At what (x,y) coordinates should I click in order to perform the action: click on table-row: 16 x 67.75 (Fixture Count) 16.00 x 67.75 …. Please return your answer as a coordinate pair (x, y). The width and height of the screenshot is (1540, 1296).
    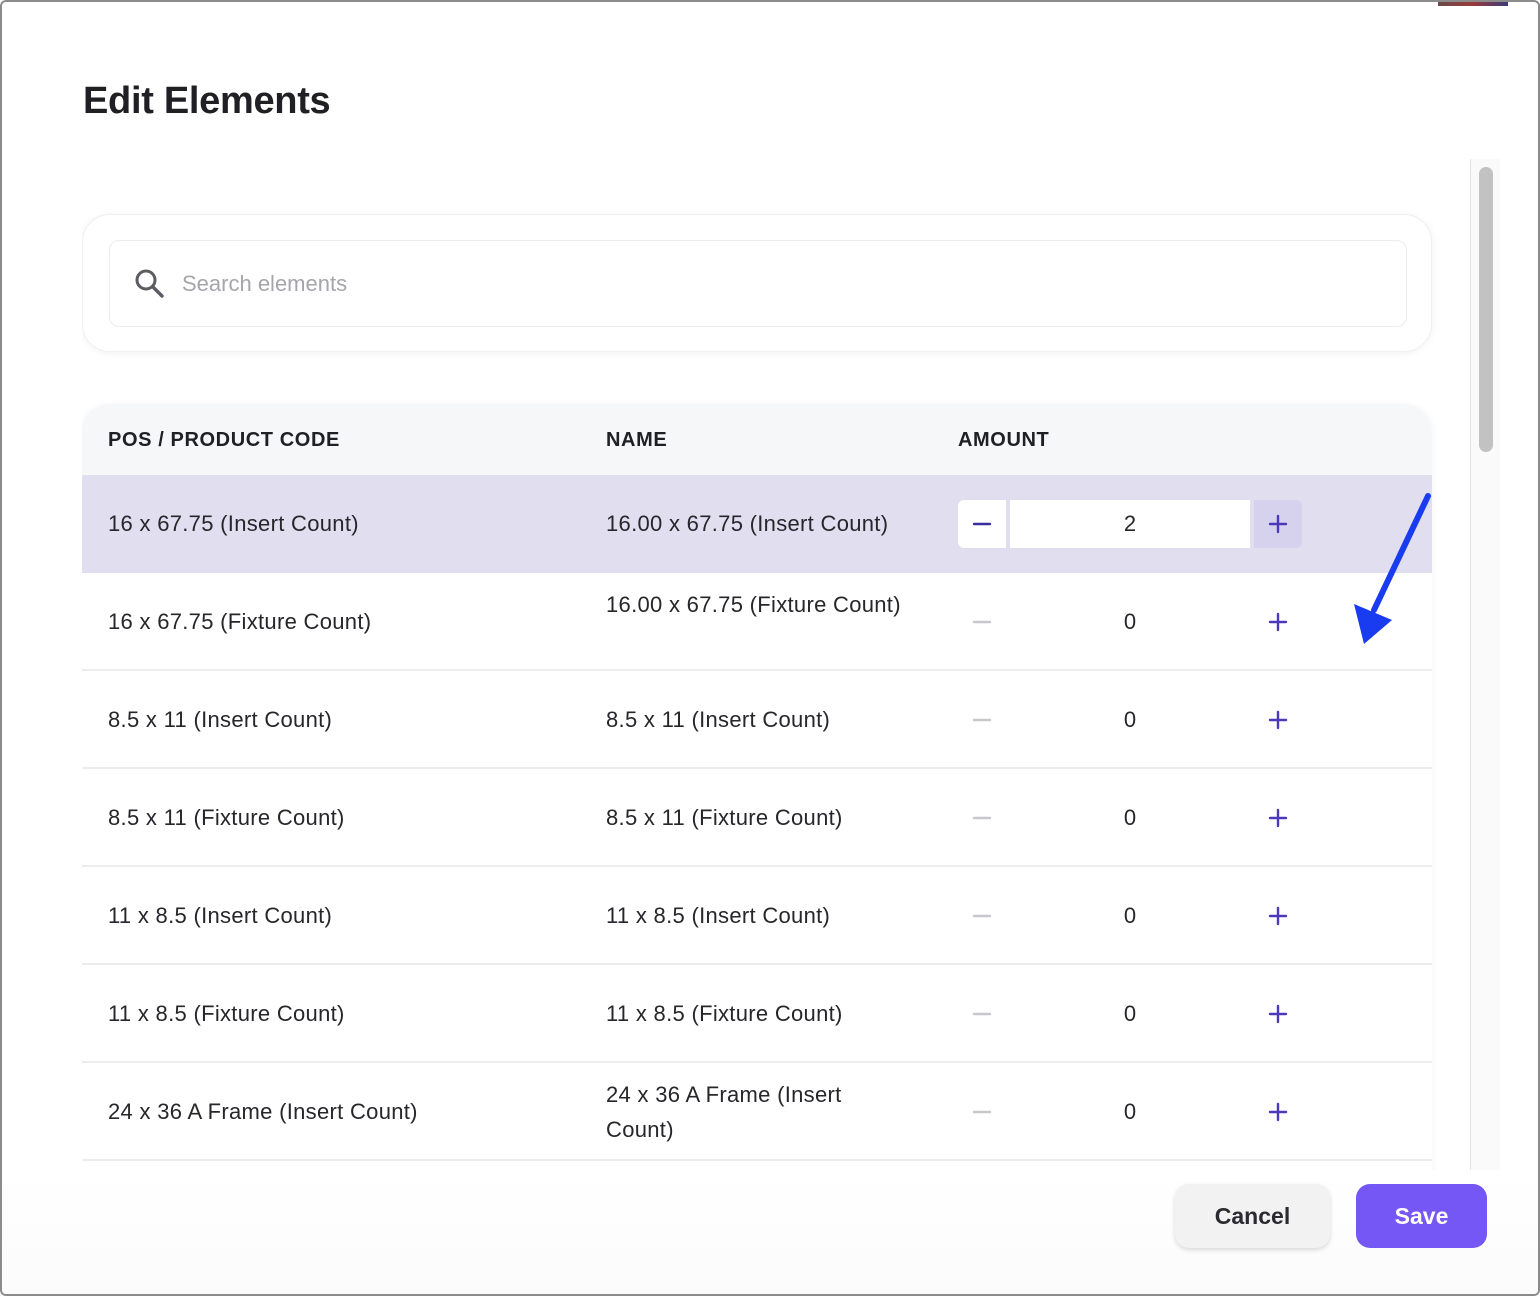
    Looking at the image, I should click on (757, 622).